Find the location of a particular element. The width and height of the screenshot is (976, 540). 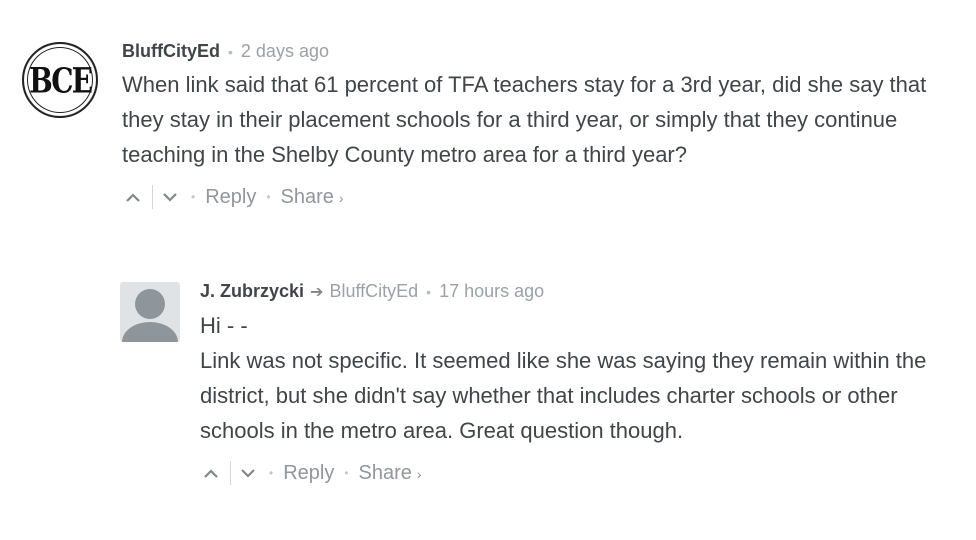

avatar: BCE is located at coordinates (60, 80).